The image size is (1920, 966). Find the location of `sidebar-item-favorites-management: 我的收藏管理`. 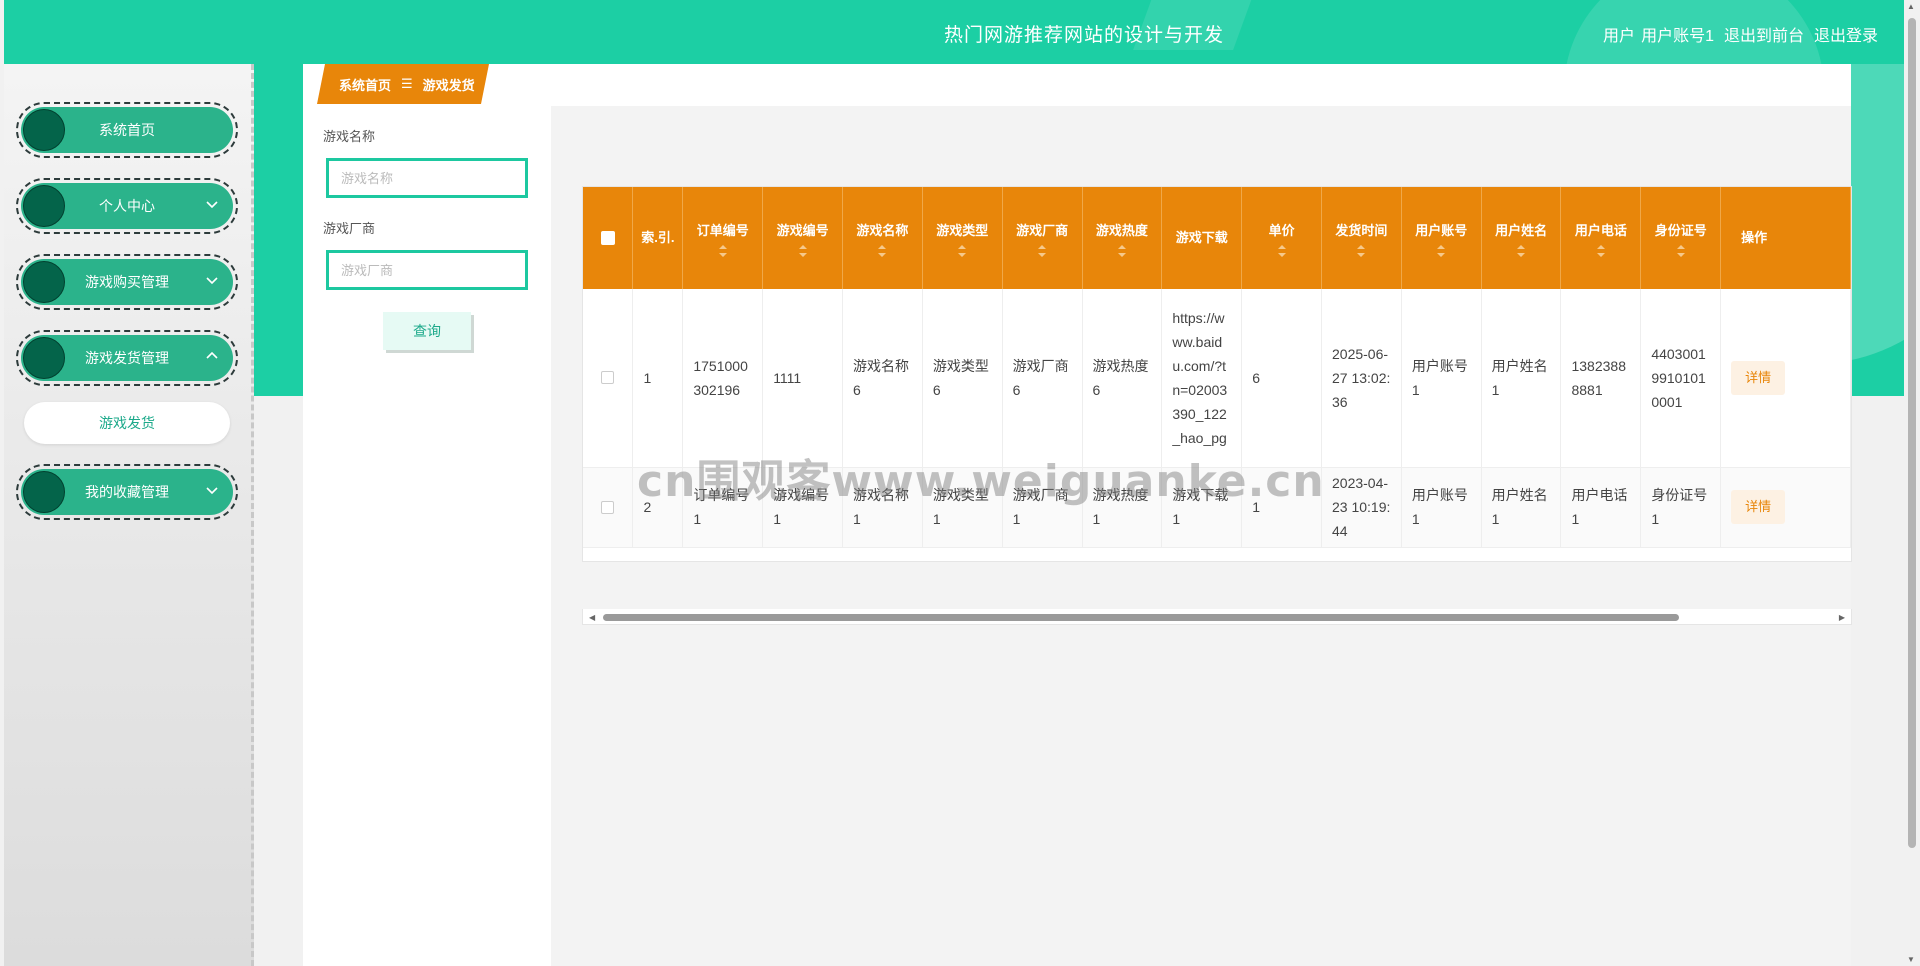

sidebar-item-favorites-management: 我的收藏管理 is located at coordinates (127, 492).